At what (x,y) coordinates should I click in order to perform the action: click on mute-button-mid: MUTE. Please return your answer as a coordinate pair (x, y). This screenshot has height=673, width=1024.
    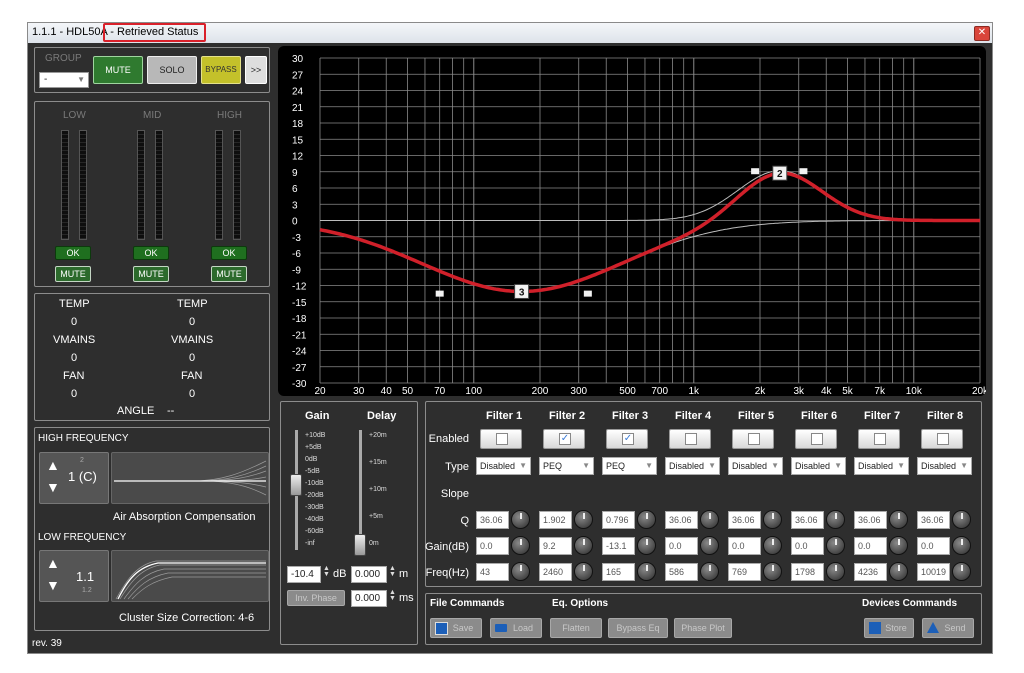
    Looking at the image, I should click on (151, 274).